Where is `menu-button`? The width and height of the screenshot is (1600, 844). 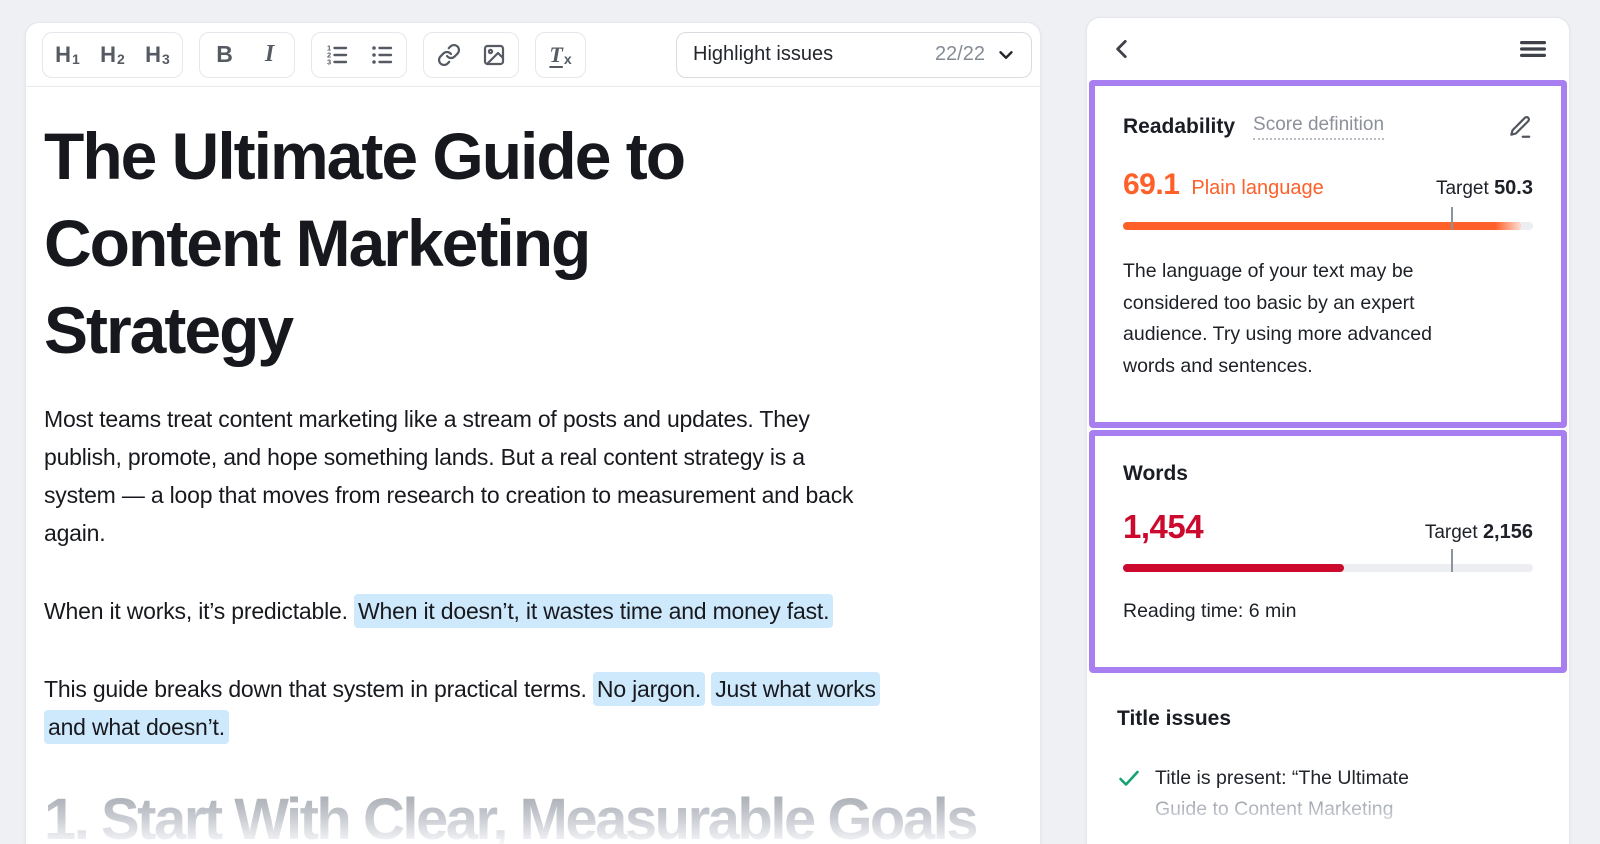 menu-button is located at coordinates (1533, 49).